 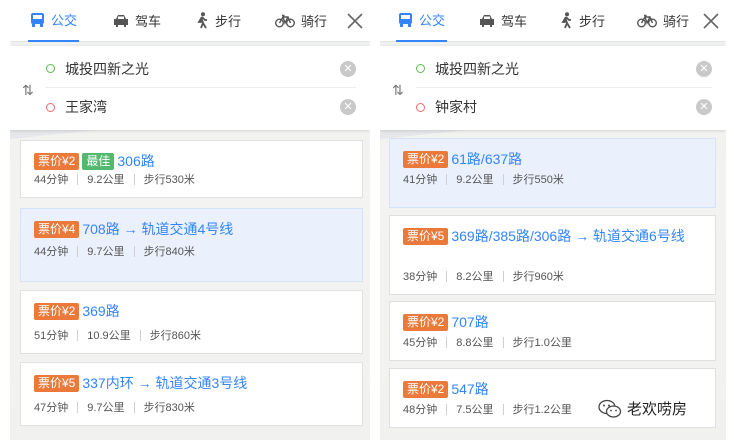 What do you see at coordinates (228, 21) in the screenshot?
I see `tab-label: 步行` at bounding box center [228, 21].